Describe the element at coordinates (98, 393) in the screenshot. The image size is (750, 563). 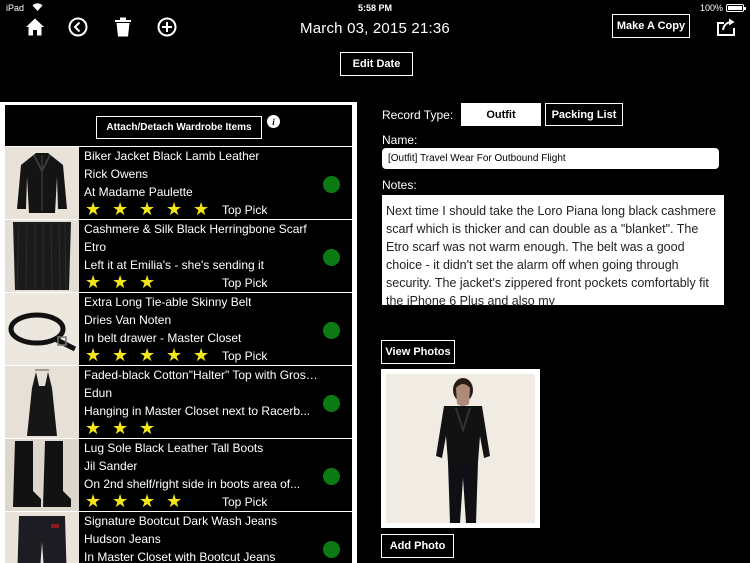
I see `item-brand: Edun` at that location.